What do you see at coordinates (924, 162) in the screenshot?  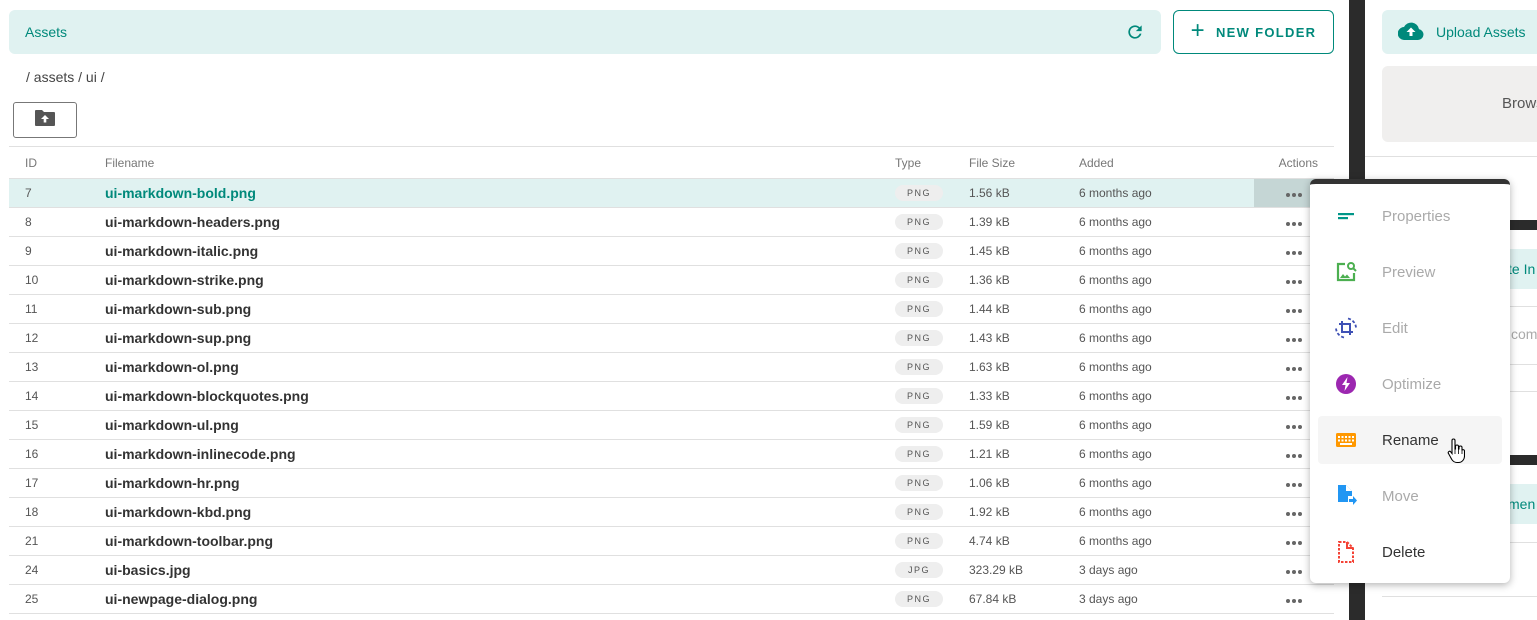 I see `header-type: Type` at bounding box center [924, 162].